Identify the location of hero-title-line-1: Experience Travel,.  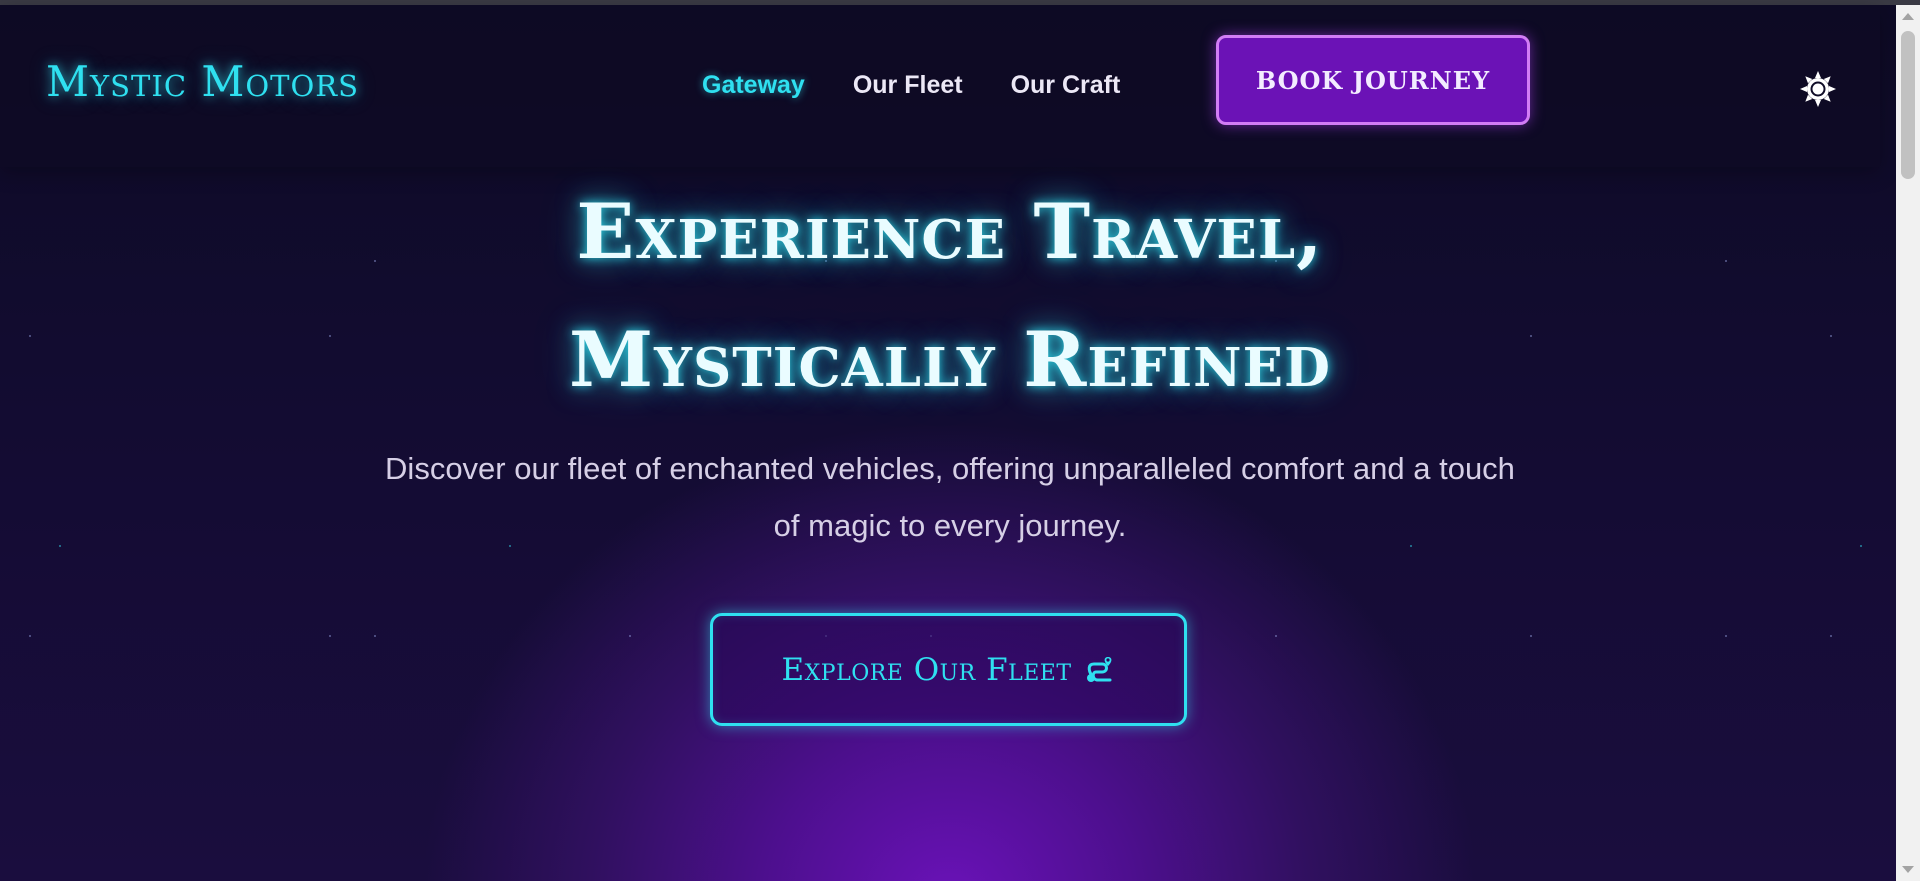
(950, 231).